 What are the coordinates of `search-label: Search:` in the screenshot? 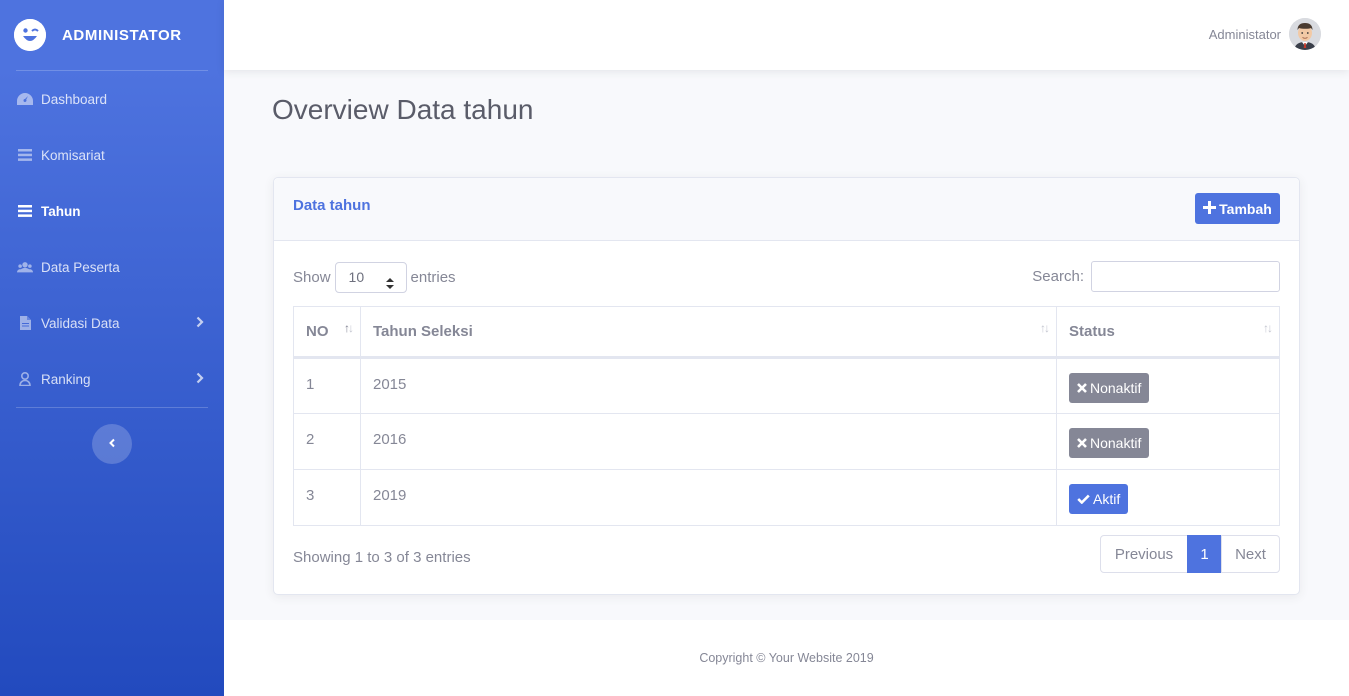 It's located at (1058, 276).